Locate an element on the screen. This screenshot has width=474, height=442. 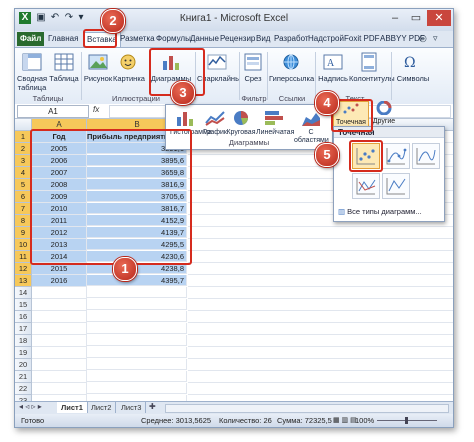
other-charts-button: Другие is located at coordinates (384, 113).